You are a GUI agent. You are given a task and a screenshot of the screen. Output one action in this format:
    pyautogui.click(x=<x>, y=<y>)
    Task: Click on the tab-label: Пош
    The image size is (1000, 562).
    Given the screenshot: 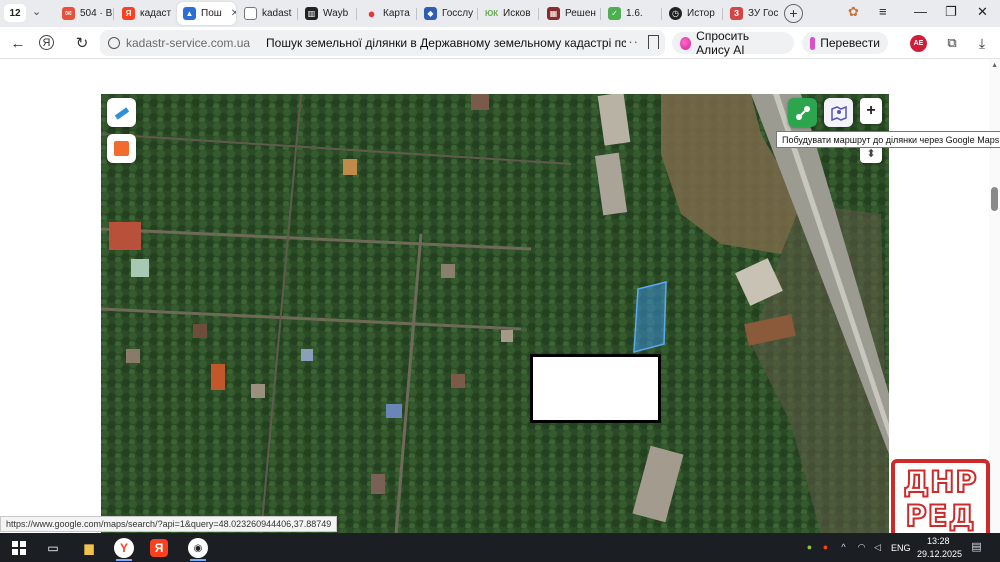 What is the action you would take?
    pyautogui.click(x=211, y=13)
    